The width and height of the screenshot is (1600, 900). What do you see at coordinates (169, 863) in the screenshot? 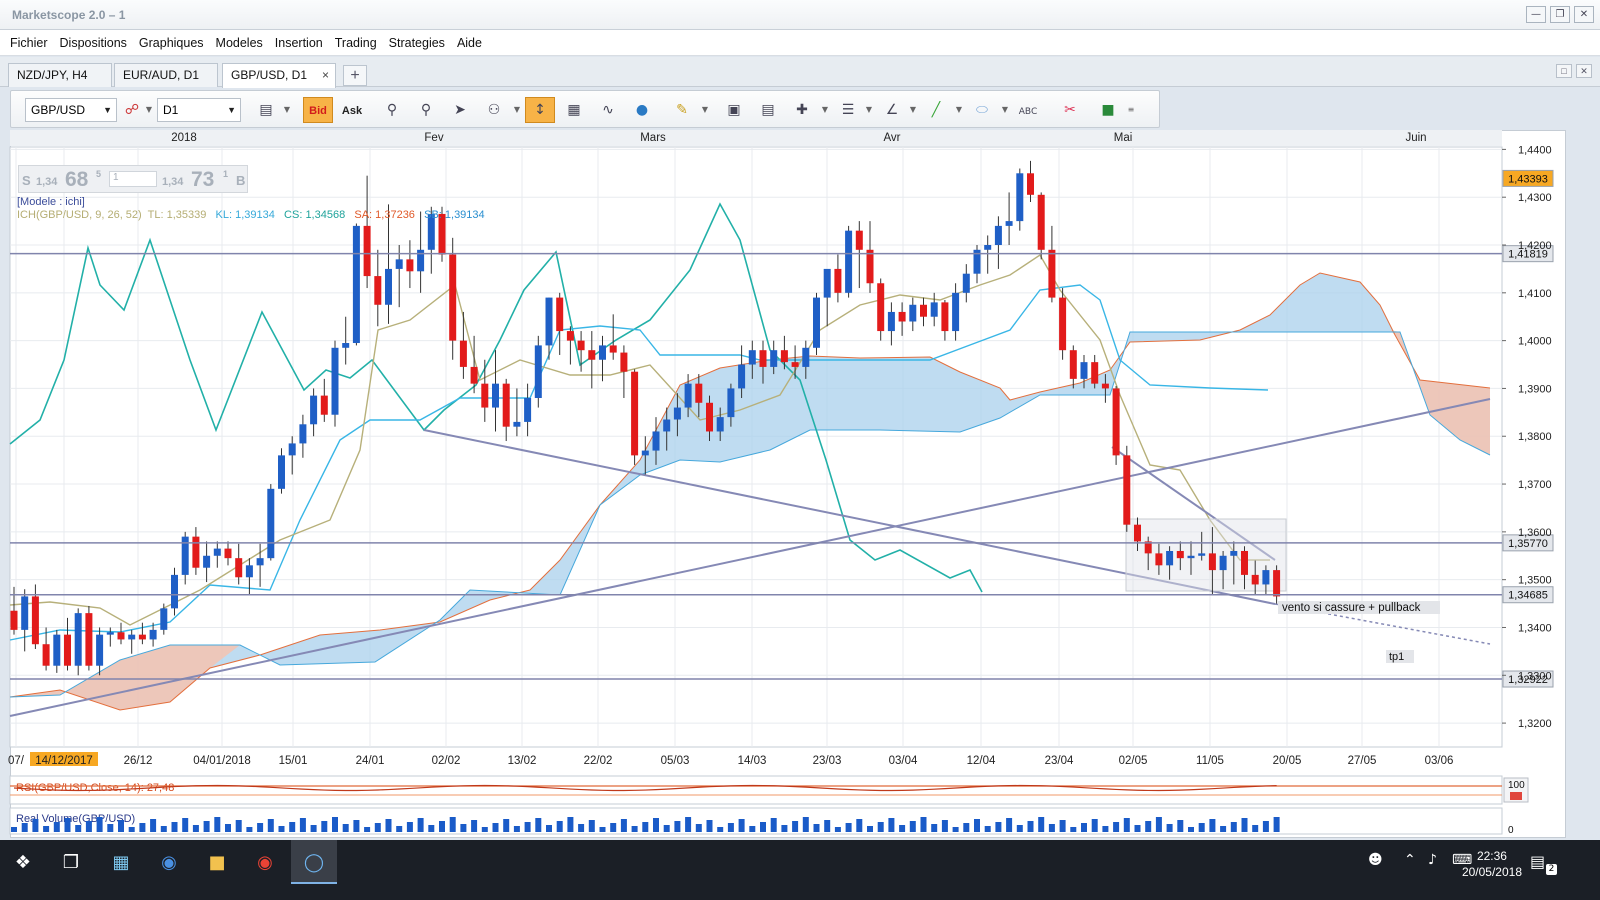
I see `app-icon: ◉` at bounding box center [169, 863].